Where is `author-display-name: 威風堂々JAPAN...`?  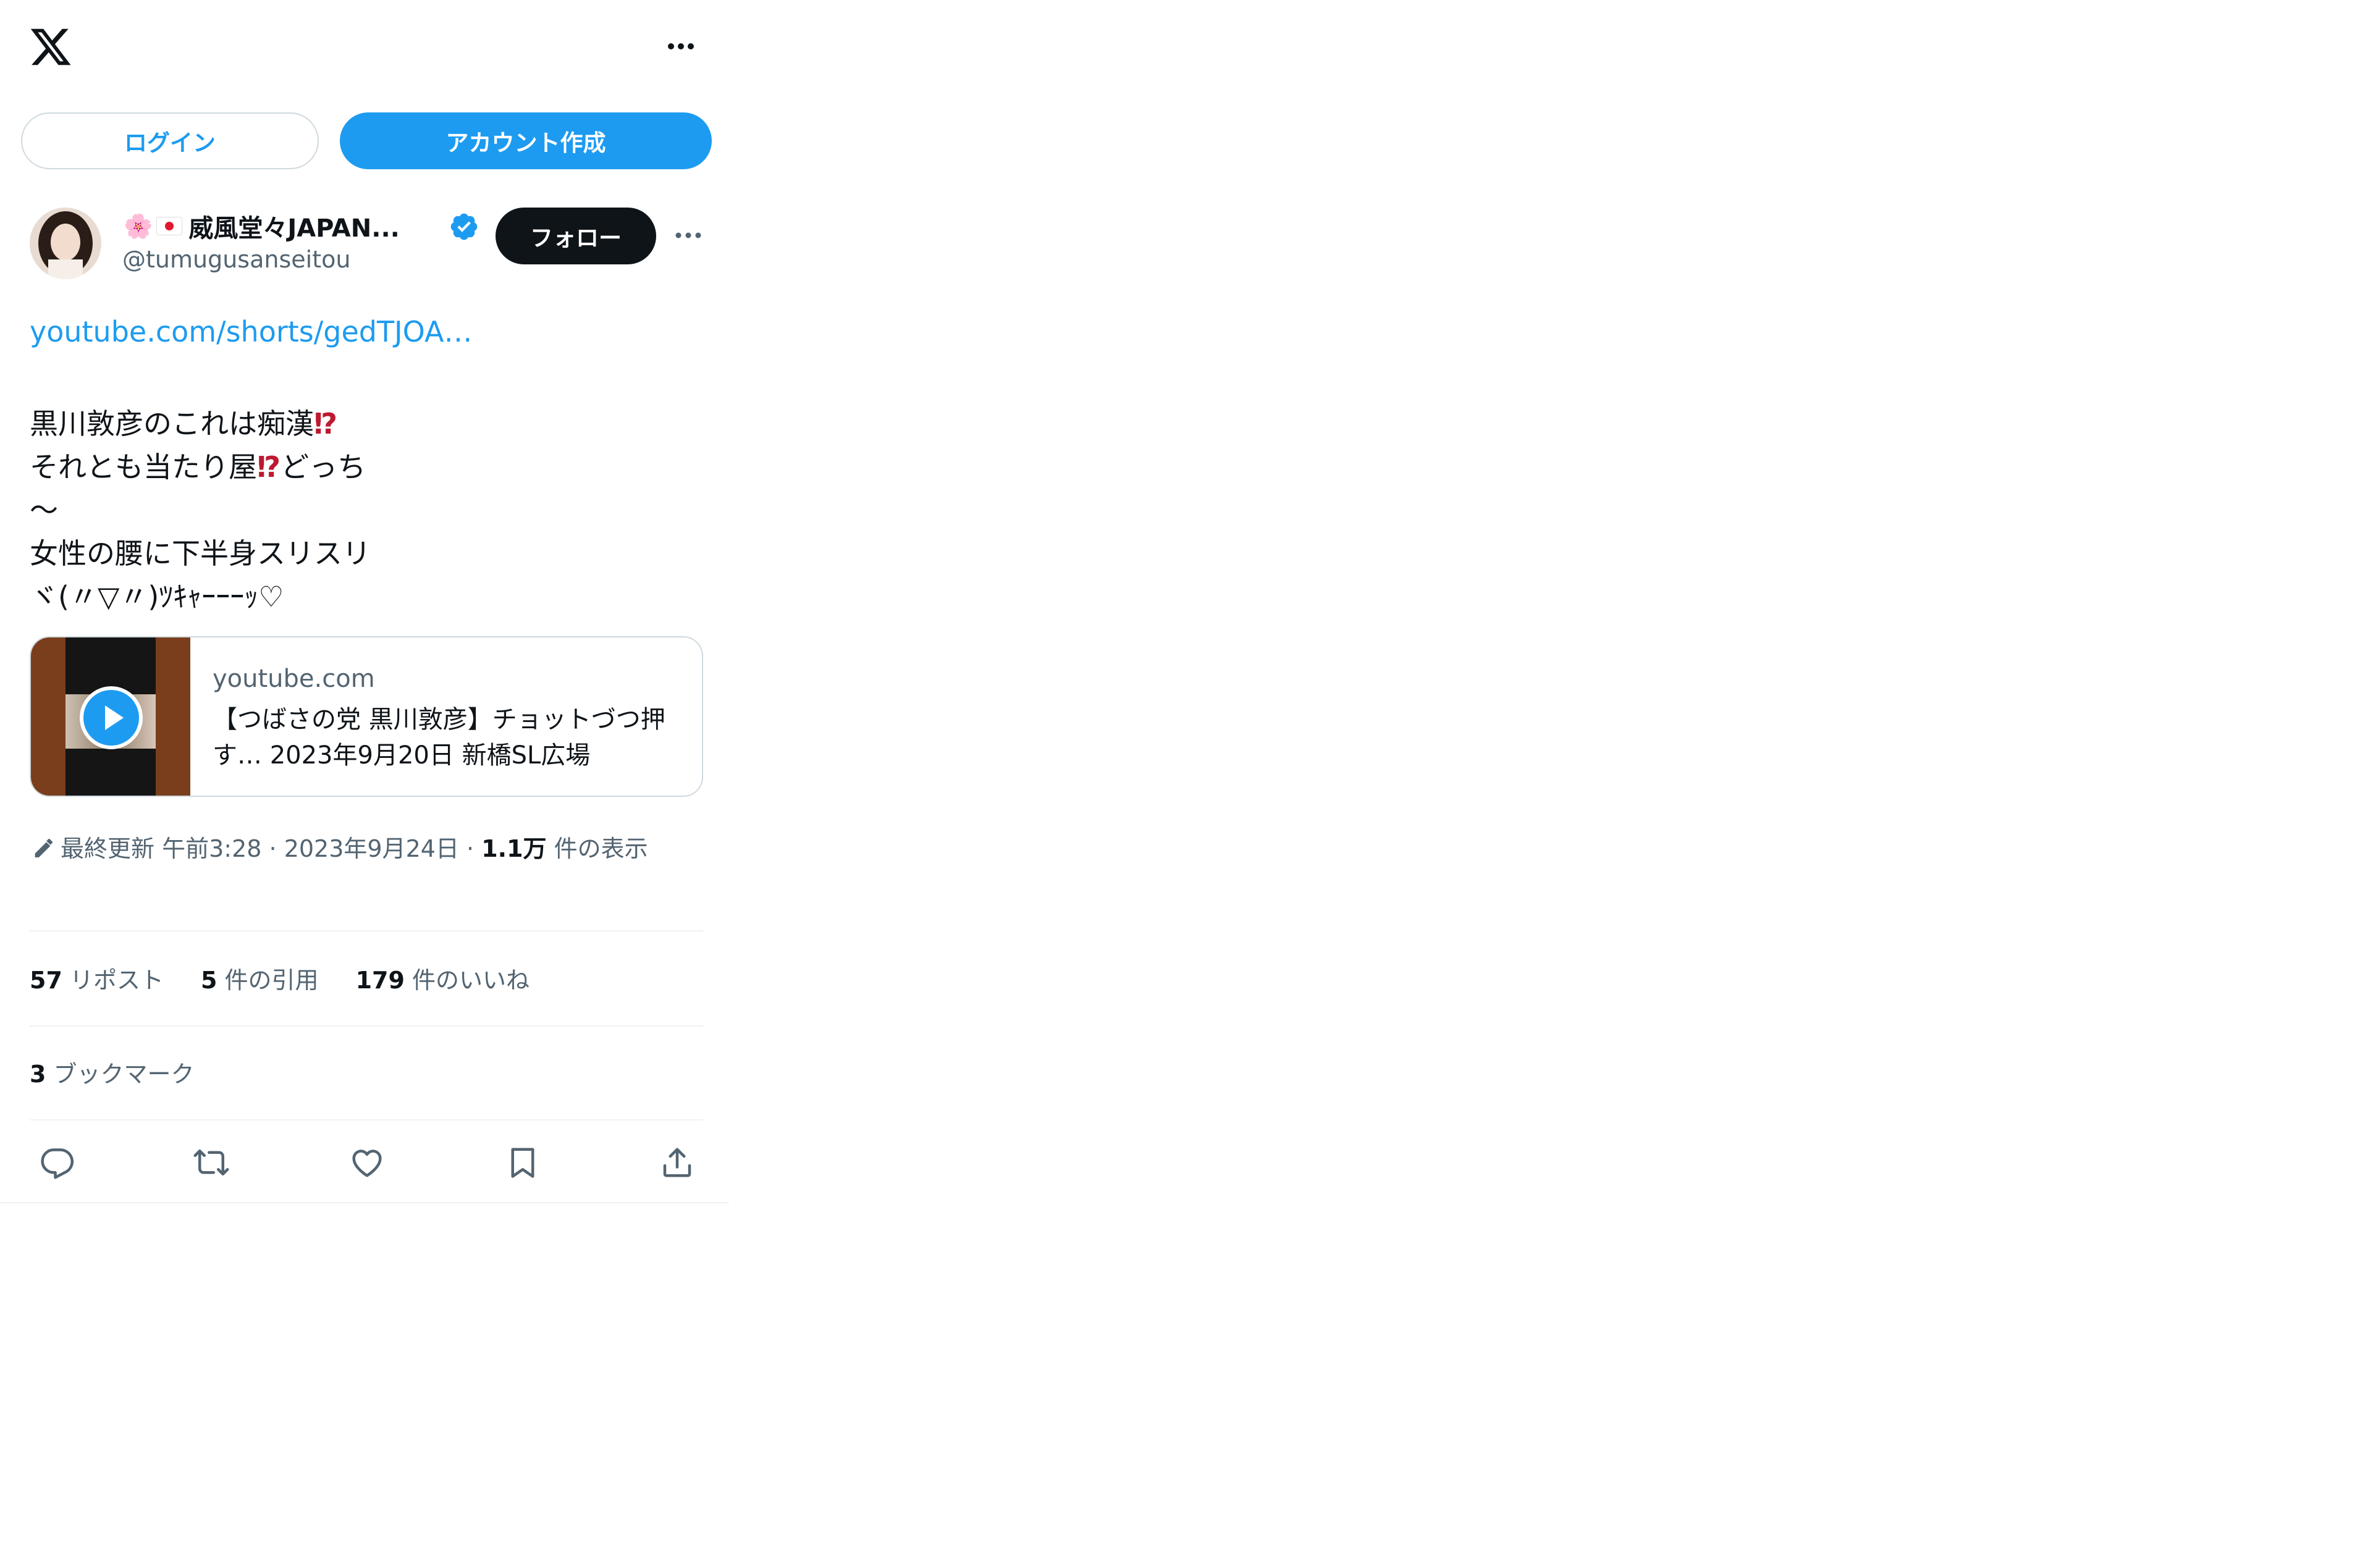 author-display-name: 威風堂々JAPAN... is located at coordinates (294, 226).